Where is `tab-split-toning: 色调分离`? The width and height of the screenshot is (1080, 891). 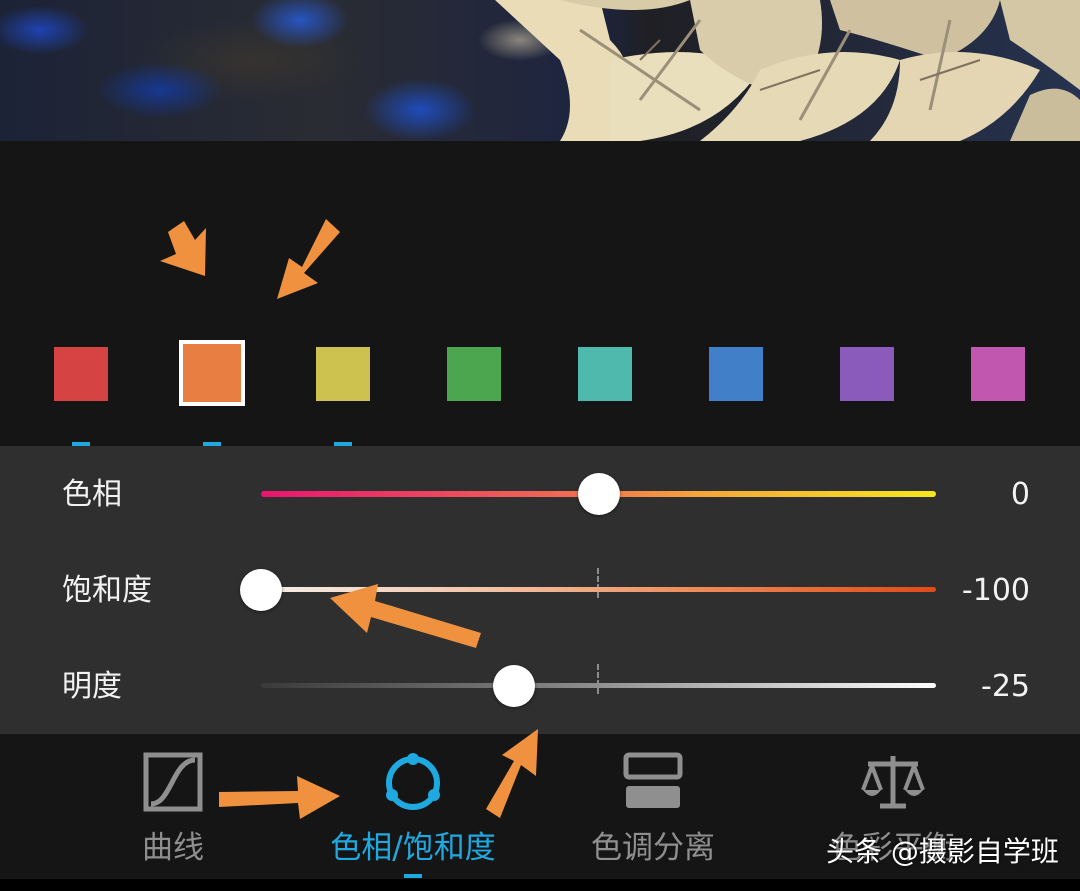 tab-split-toning: 色调分离 is located at coordinates (653, 806).